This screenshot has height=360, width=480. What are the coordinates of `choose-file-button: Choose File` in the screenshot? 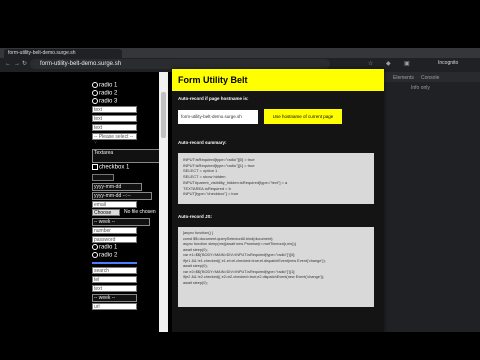 It's located at (106, 215).